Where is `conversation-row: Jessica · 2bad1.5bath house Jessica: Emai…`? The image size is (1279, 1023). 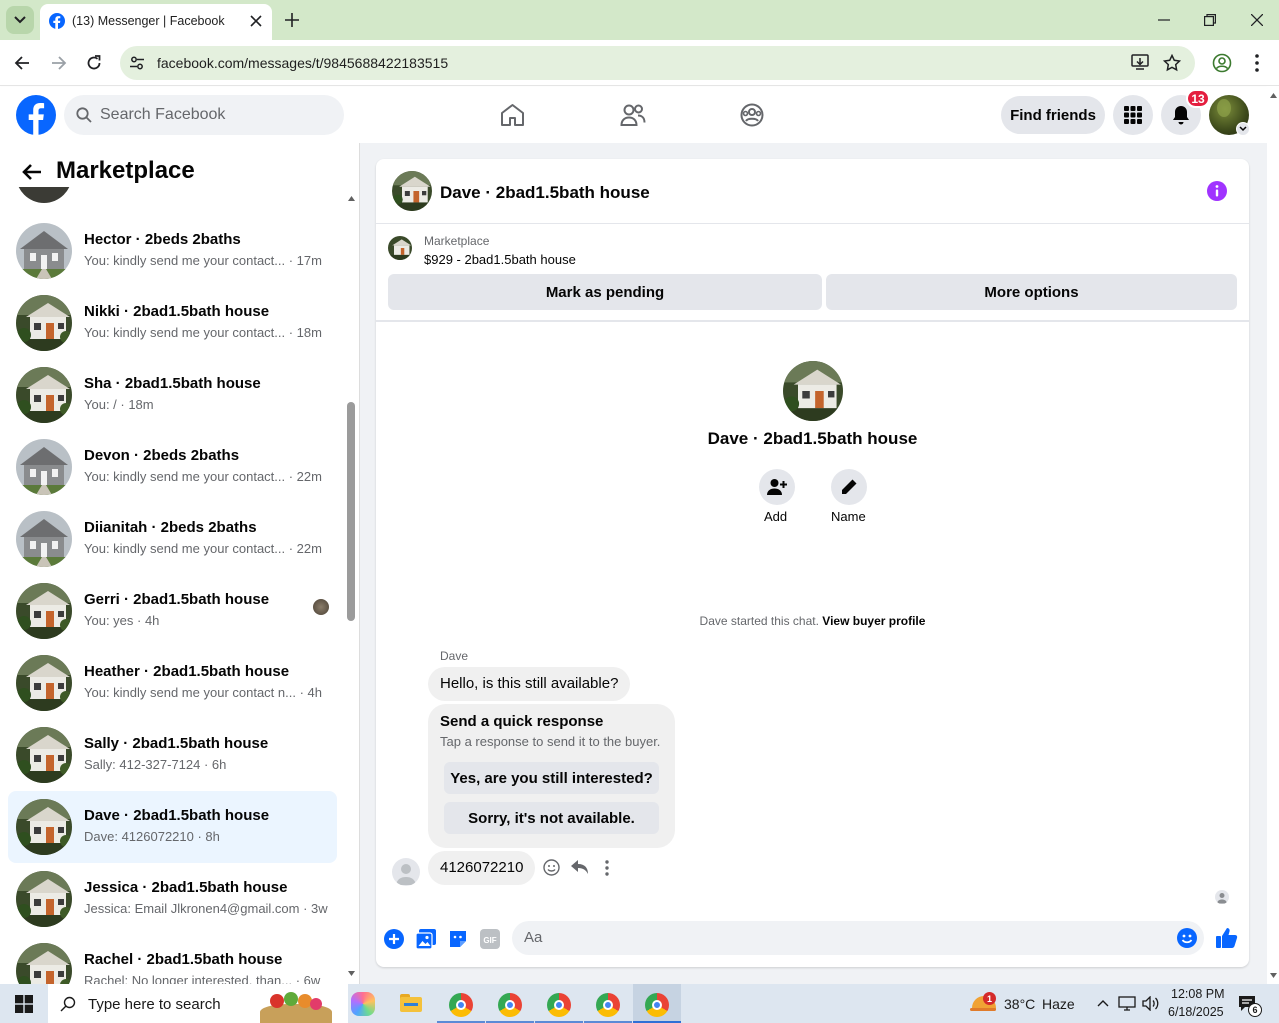
conversation-row: Jessica · 2bad1.5bath house Jessica: Emai… is located at coordinates (172, 899).